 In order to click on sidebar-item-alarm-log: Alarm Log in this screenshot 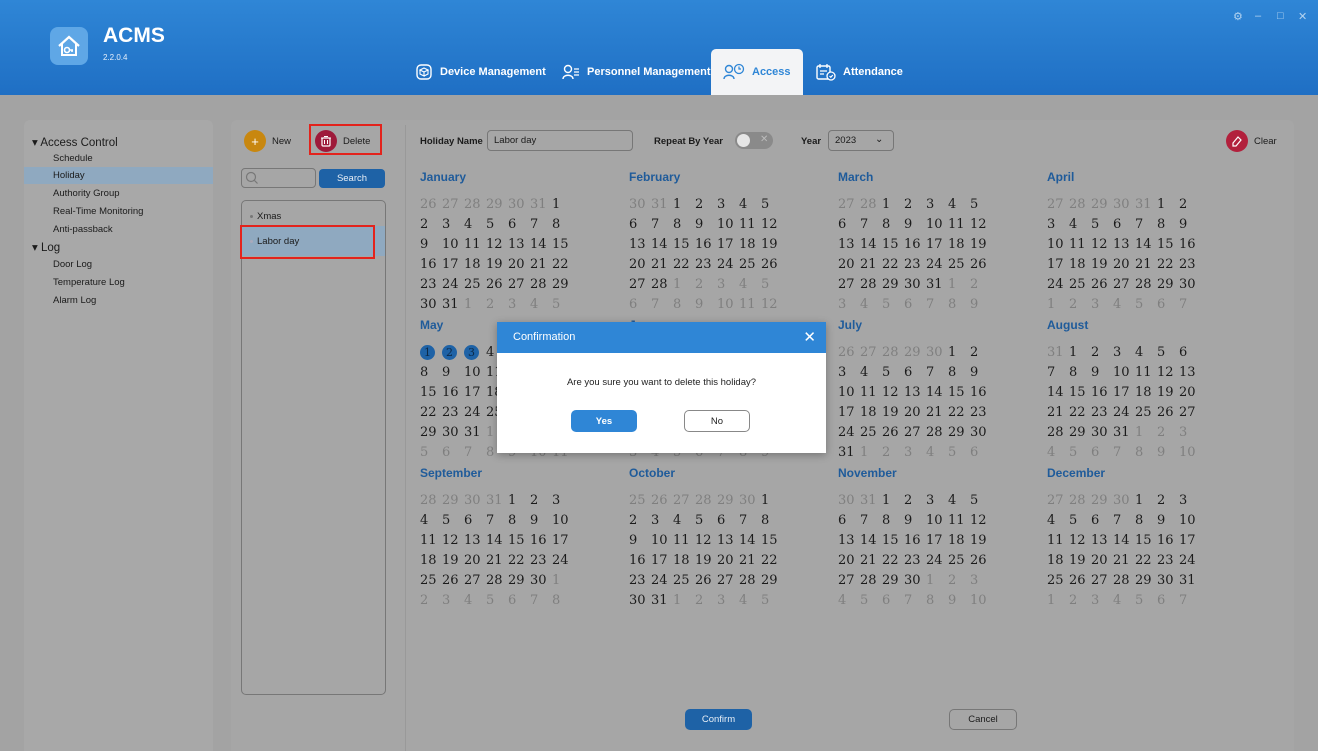, I will do `click(118, 300)`.